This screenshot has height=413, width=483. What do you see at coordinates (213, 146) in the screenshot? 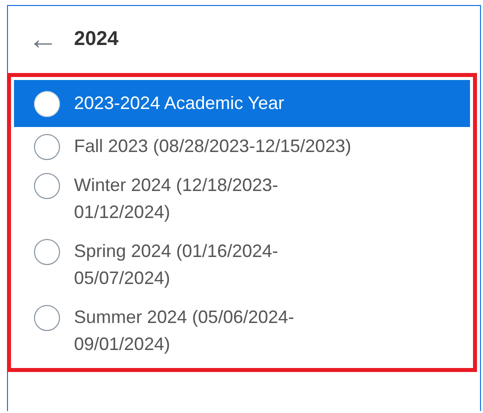
I see `option-label: Fall 2023 (08/28/2023-12/15/2023)` at bounding box center [213, 146].